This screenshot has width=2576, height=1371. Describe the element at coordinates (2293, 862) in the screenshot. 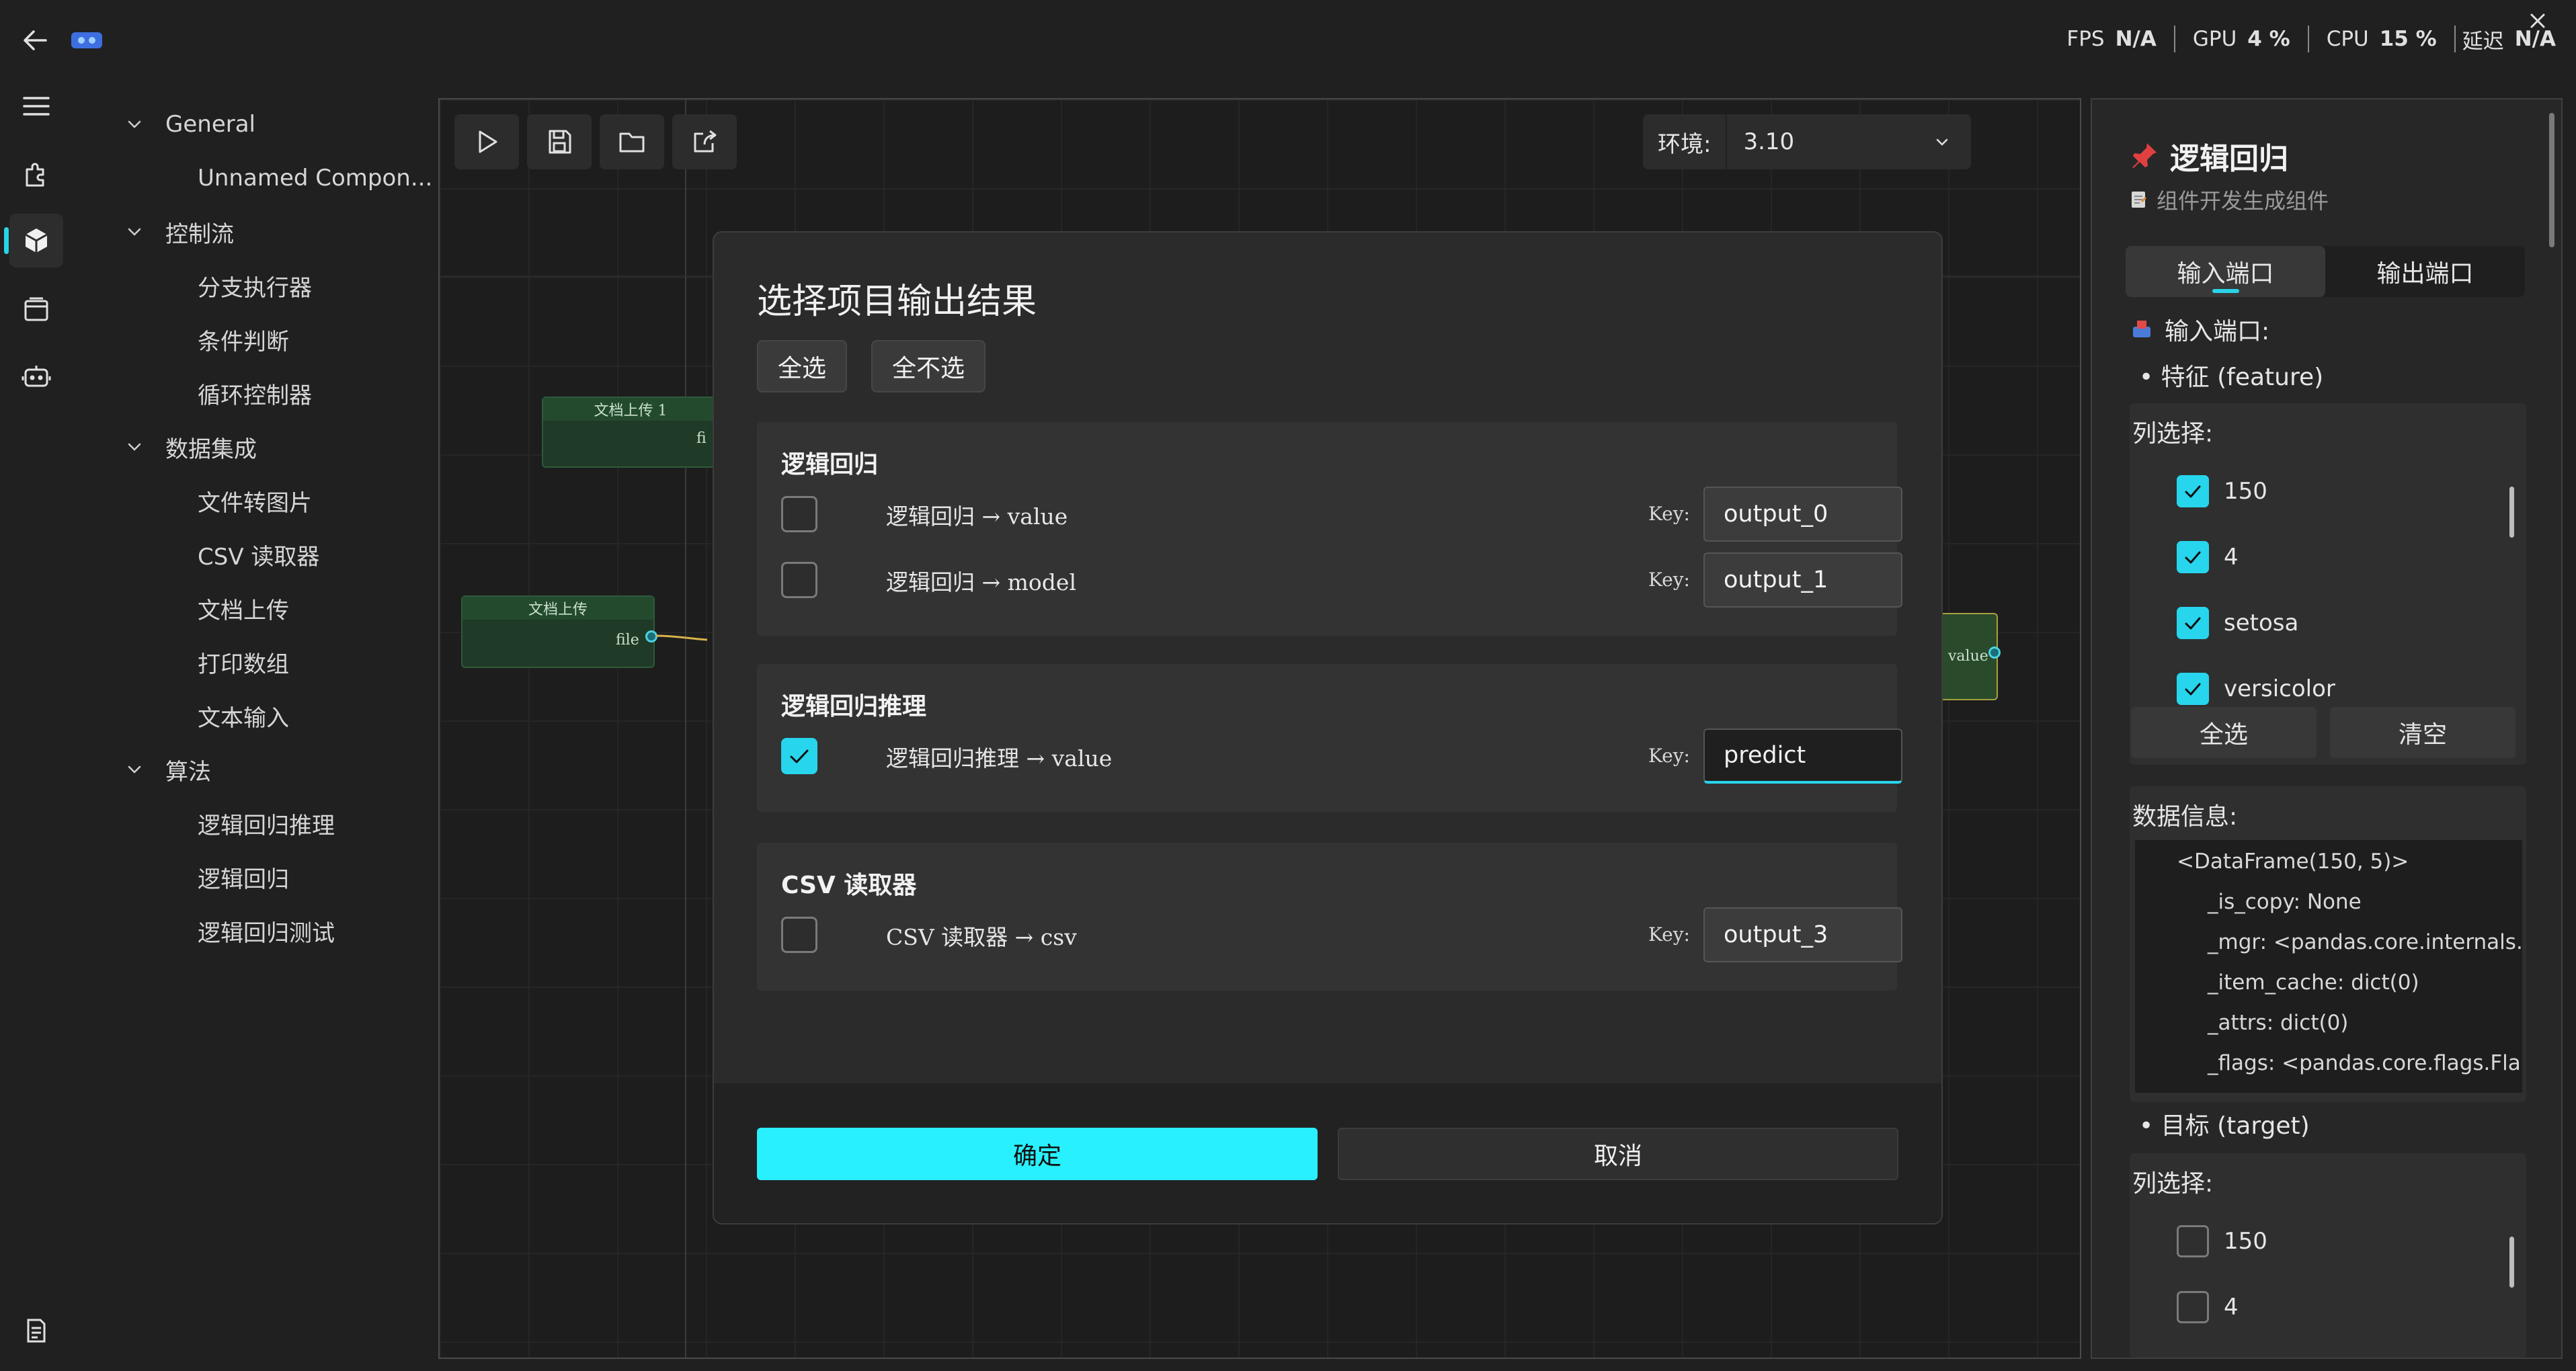

I see `data-info-line: <DataFrame(150, 5)>` at that location.